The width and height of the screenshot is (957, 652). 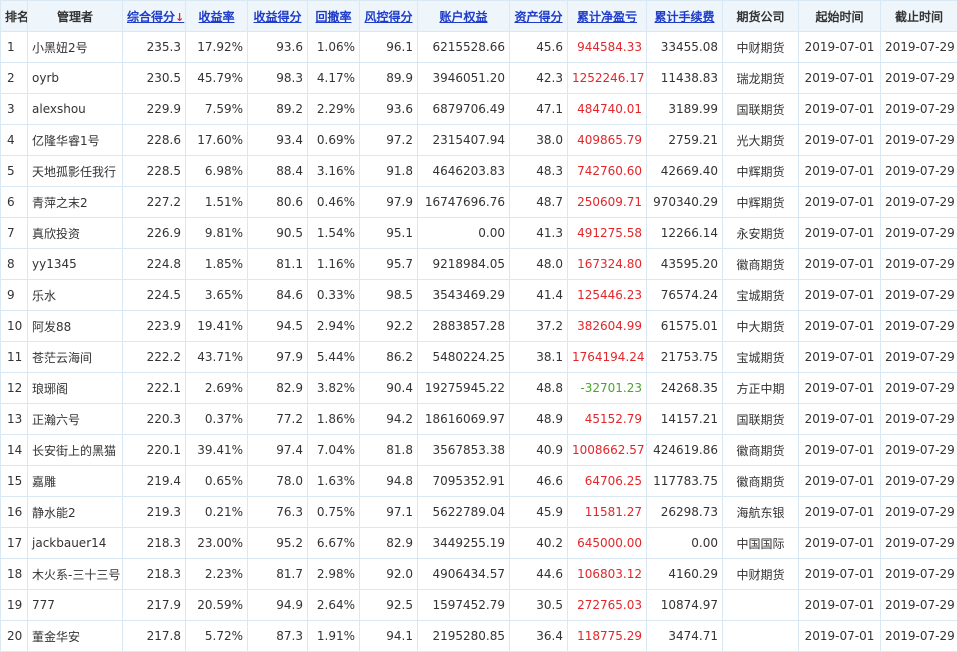 What do you see at coordinates (217, 481) in the screenshot?
I see `return-rate: 0.65%` at bounding box center [217, 481].